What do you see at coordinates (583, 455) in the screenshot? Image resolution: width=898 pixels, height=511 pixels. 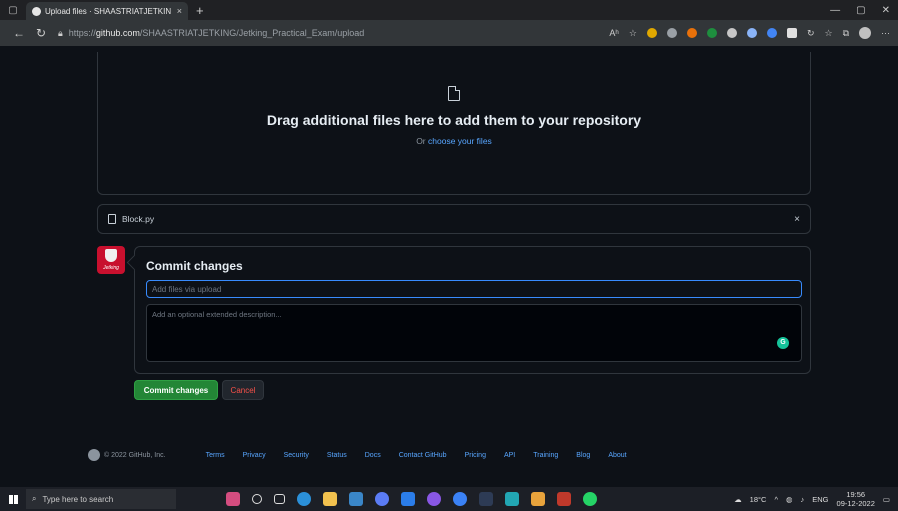 I see `footer-link-blog: Blog` at bounding box center [583, 455].